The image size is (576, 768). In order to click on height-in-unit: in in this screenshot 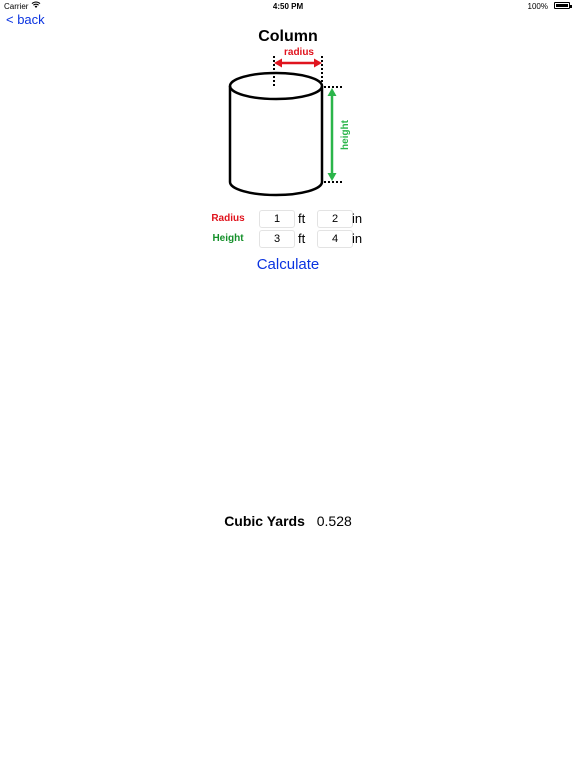, I will do `click(357, 238)`.